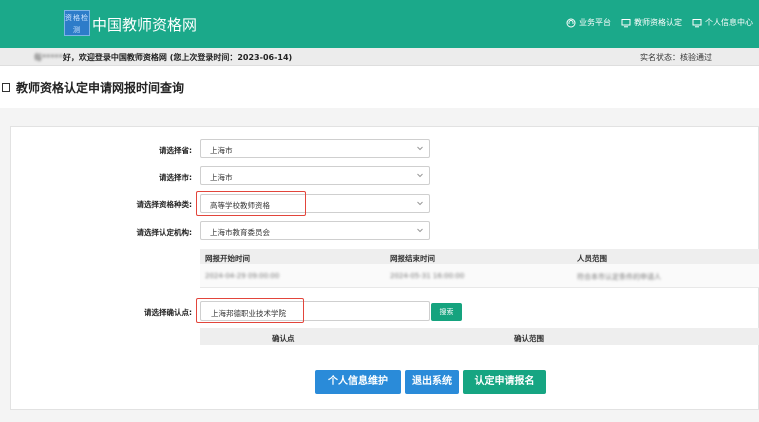  Describe the element at coordinates (175, 177) in the screenshot. I see `city-label: 请选择市:` at that location.